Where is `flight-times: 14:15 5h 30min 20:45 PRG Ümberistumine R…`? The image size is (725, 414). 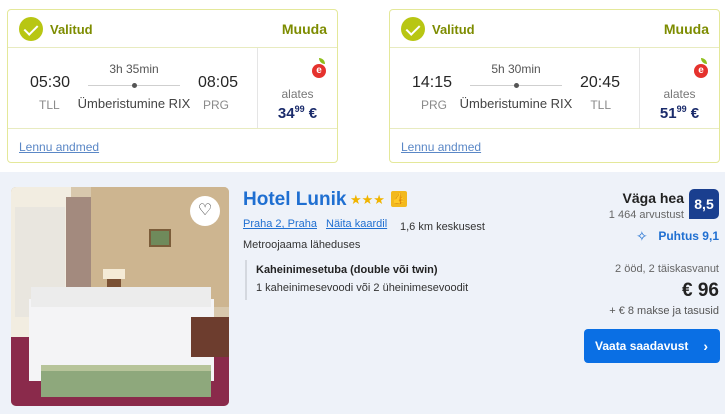 flight-times: 14:15 5h 30min 20:45 PRG Ümberistumine R… is located at coordinates (554, 88).